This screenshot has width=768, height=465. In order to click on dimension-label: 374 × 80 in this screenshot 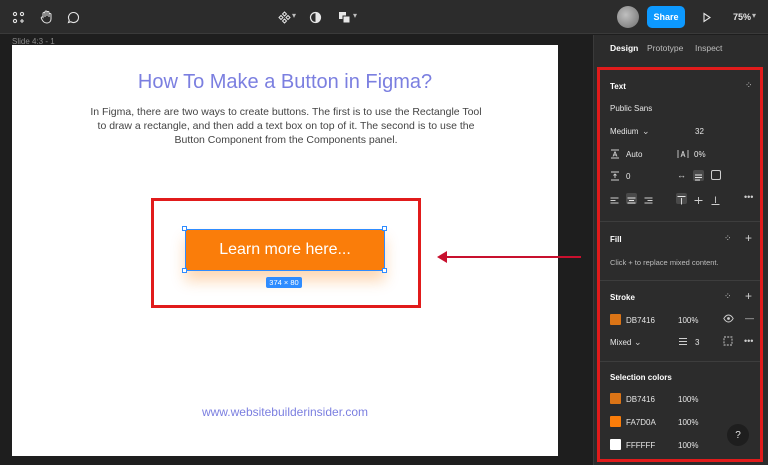, I will do `click(284, 282)`.